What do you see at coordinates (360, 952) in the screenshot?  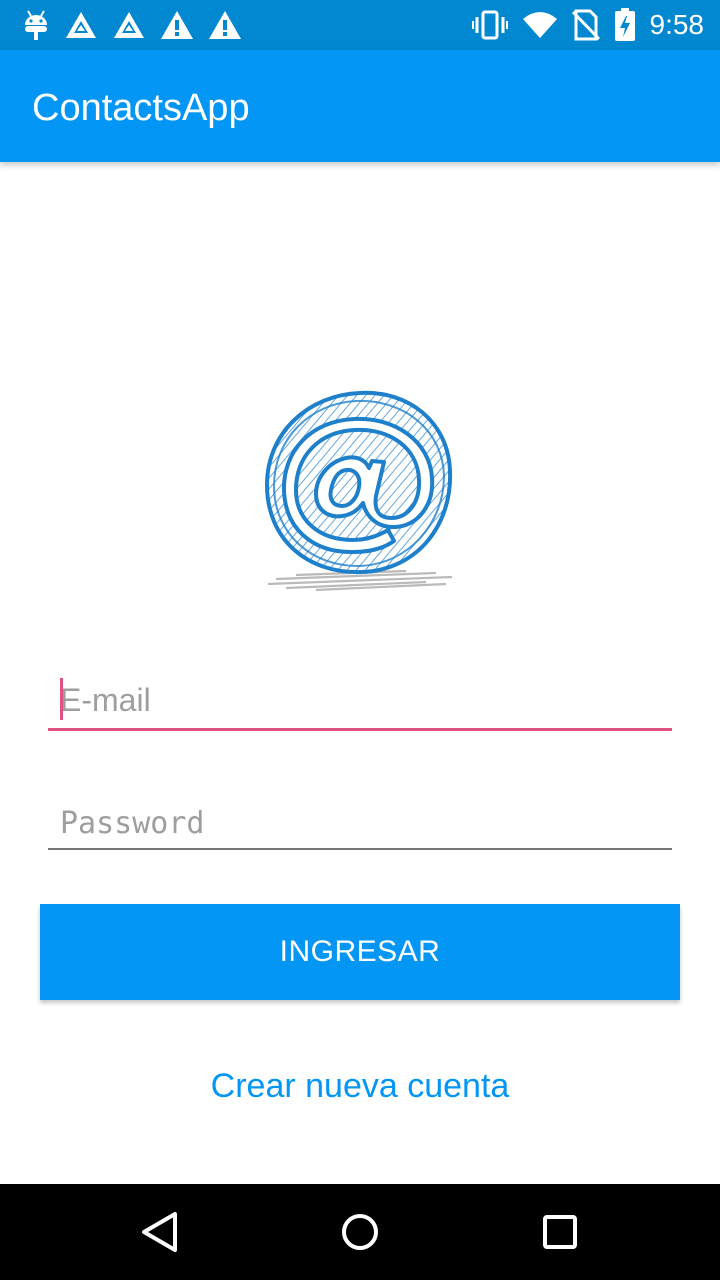 I see `login-button: INGRESAR` at bounding box center [360, 952].